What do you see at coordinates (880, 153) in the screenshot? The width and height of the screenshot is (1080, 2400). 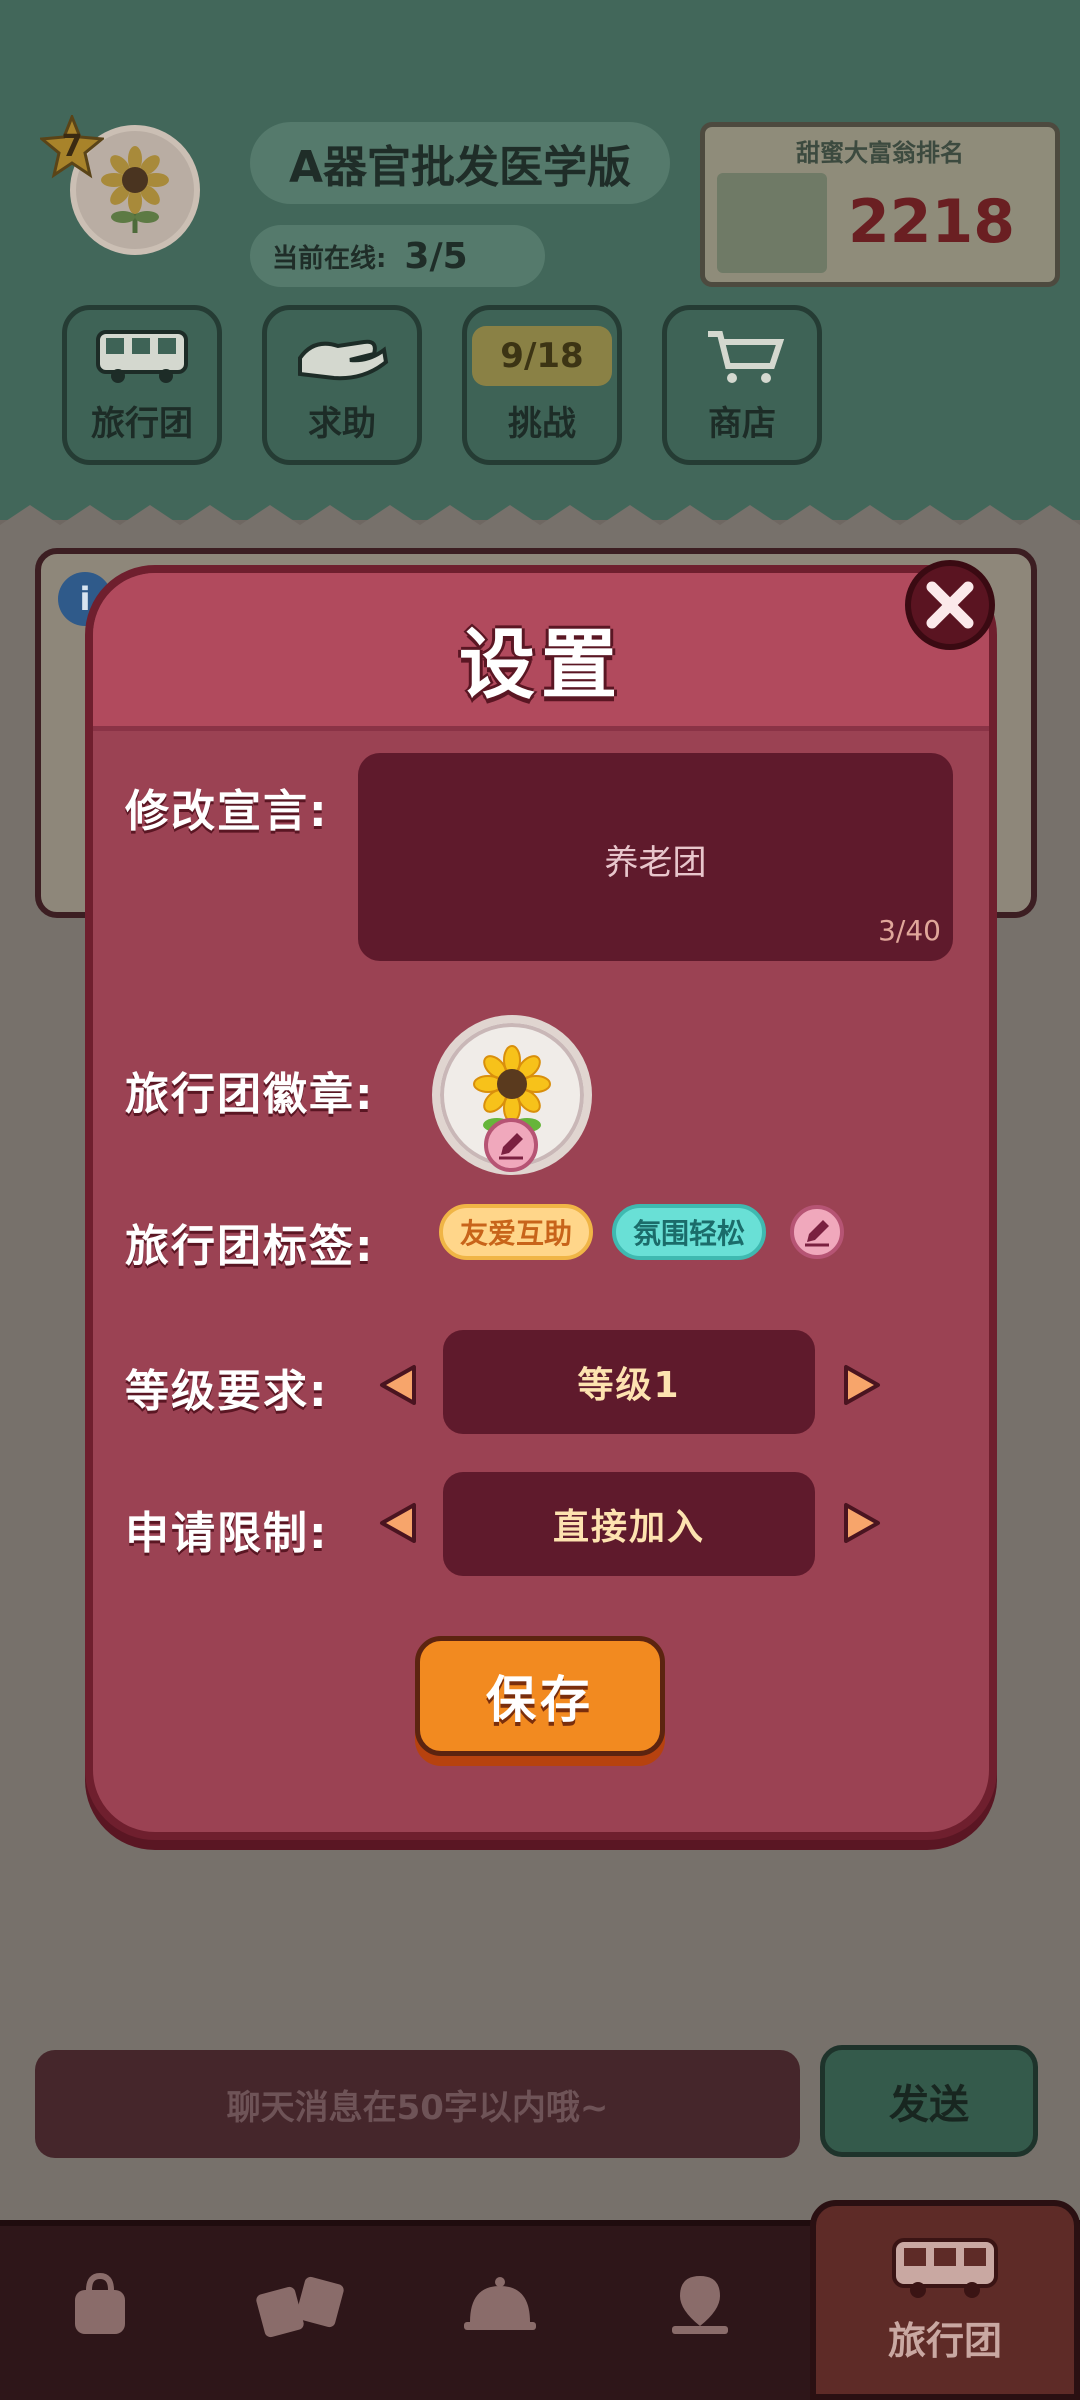 I see `rank-title: 甜蜜大富翁排名` at bounding box center [880, 153].